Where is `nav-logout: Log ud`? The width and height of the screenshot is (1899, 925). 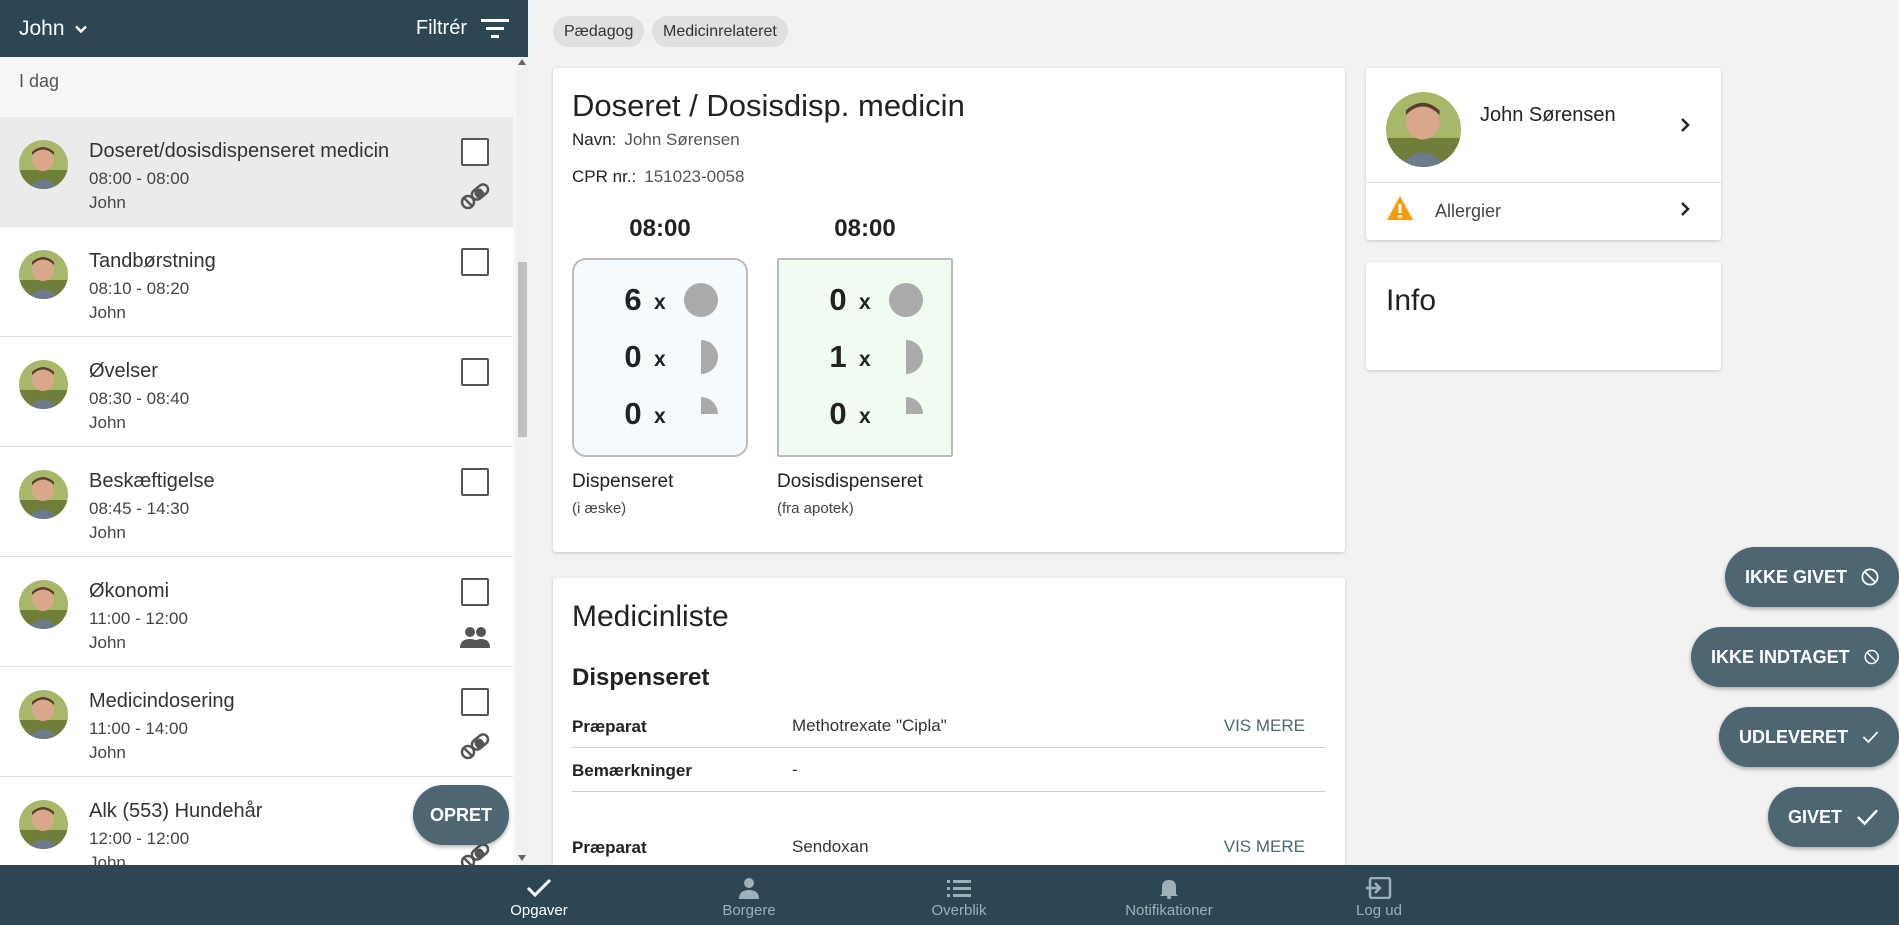
nav-logout: Log ud is located at coordinates (1379, 895).